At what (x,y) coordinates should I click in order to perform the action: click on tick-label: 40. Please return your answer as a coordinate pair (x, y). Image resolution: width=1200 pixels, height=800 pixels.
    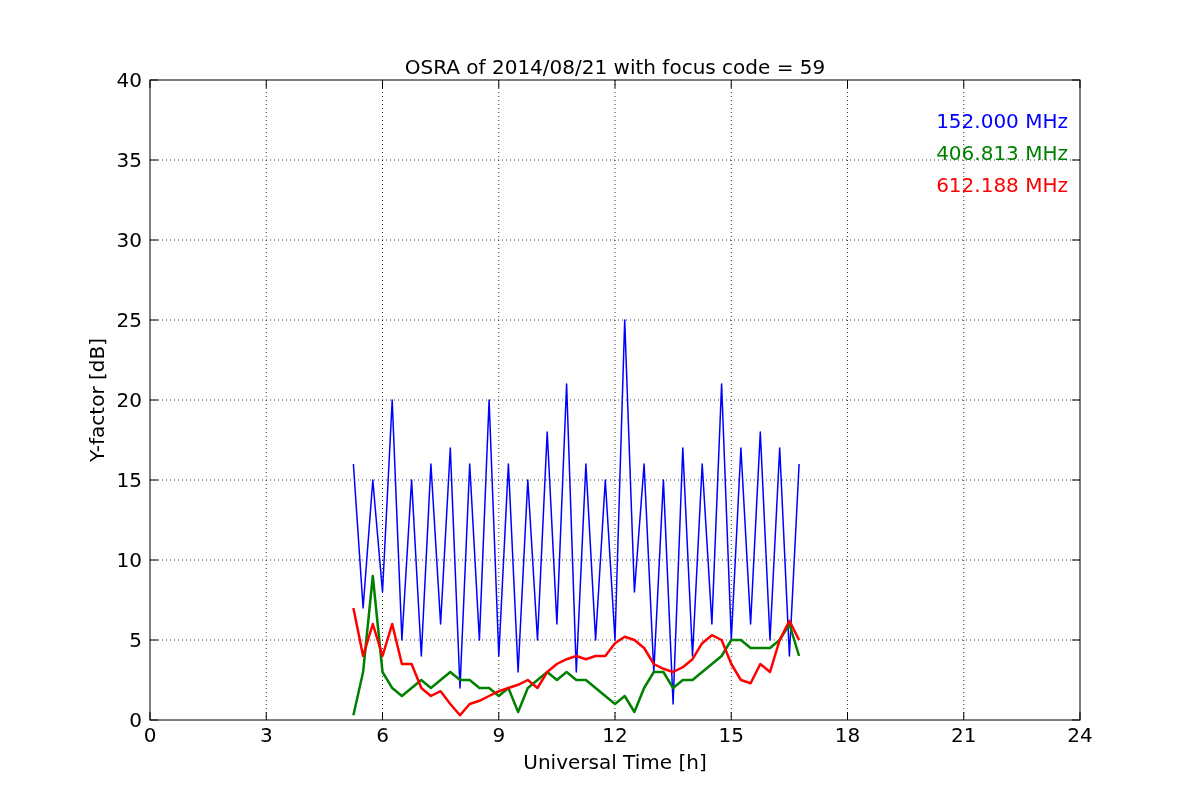
    Looking at the image, I should click on (129, 80).